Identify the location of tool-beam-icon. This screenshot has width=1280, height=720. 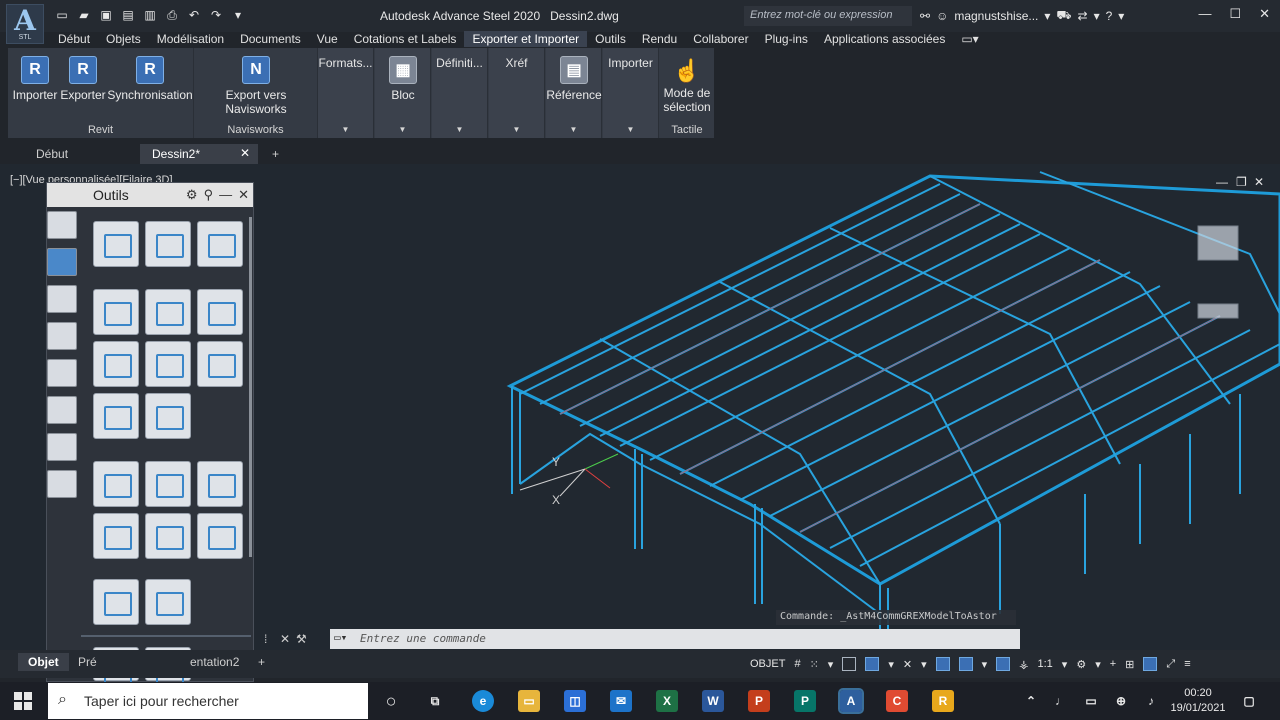
(168, 364).